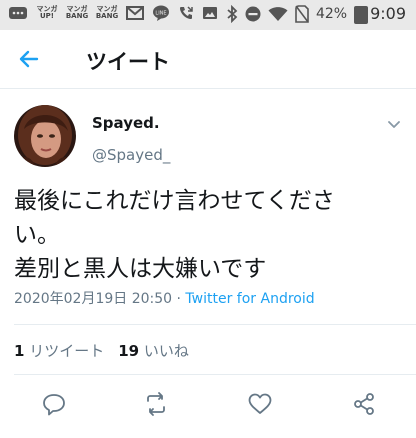 Image resolution: width=416 pixels, height=438 pixels. Describe the element at coordinates (208, 404) in the screenshot. I see `tweet-actions` at that location.